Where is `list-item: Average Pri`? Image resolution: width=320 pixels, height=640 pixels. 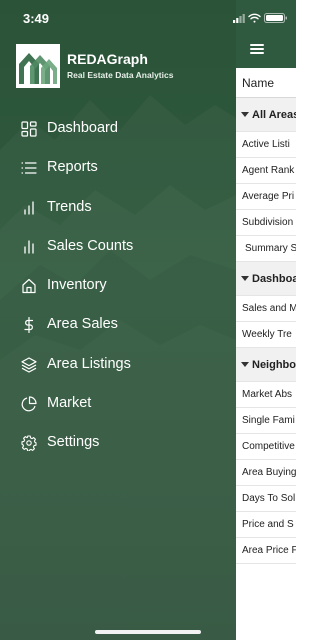
list-item: Average Pri is located at coordinates (266, 197).